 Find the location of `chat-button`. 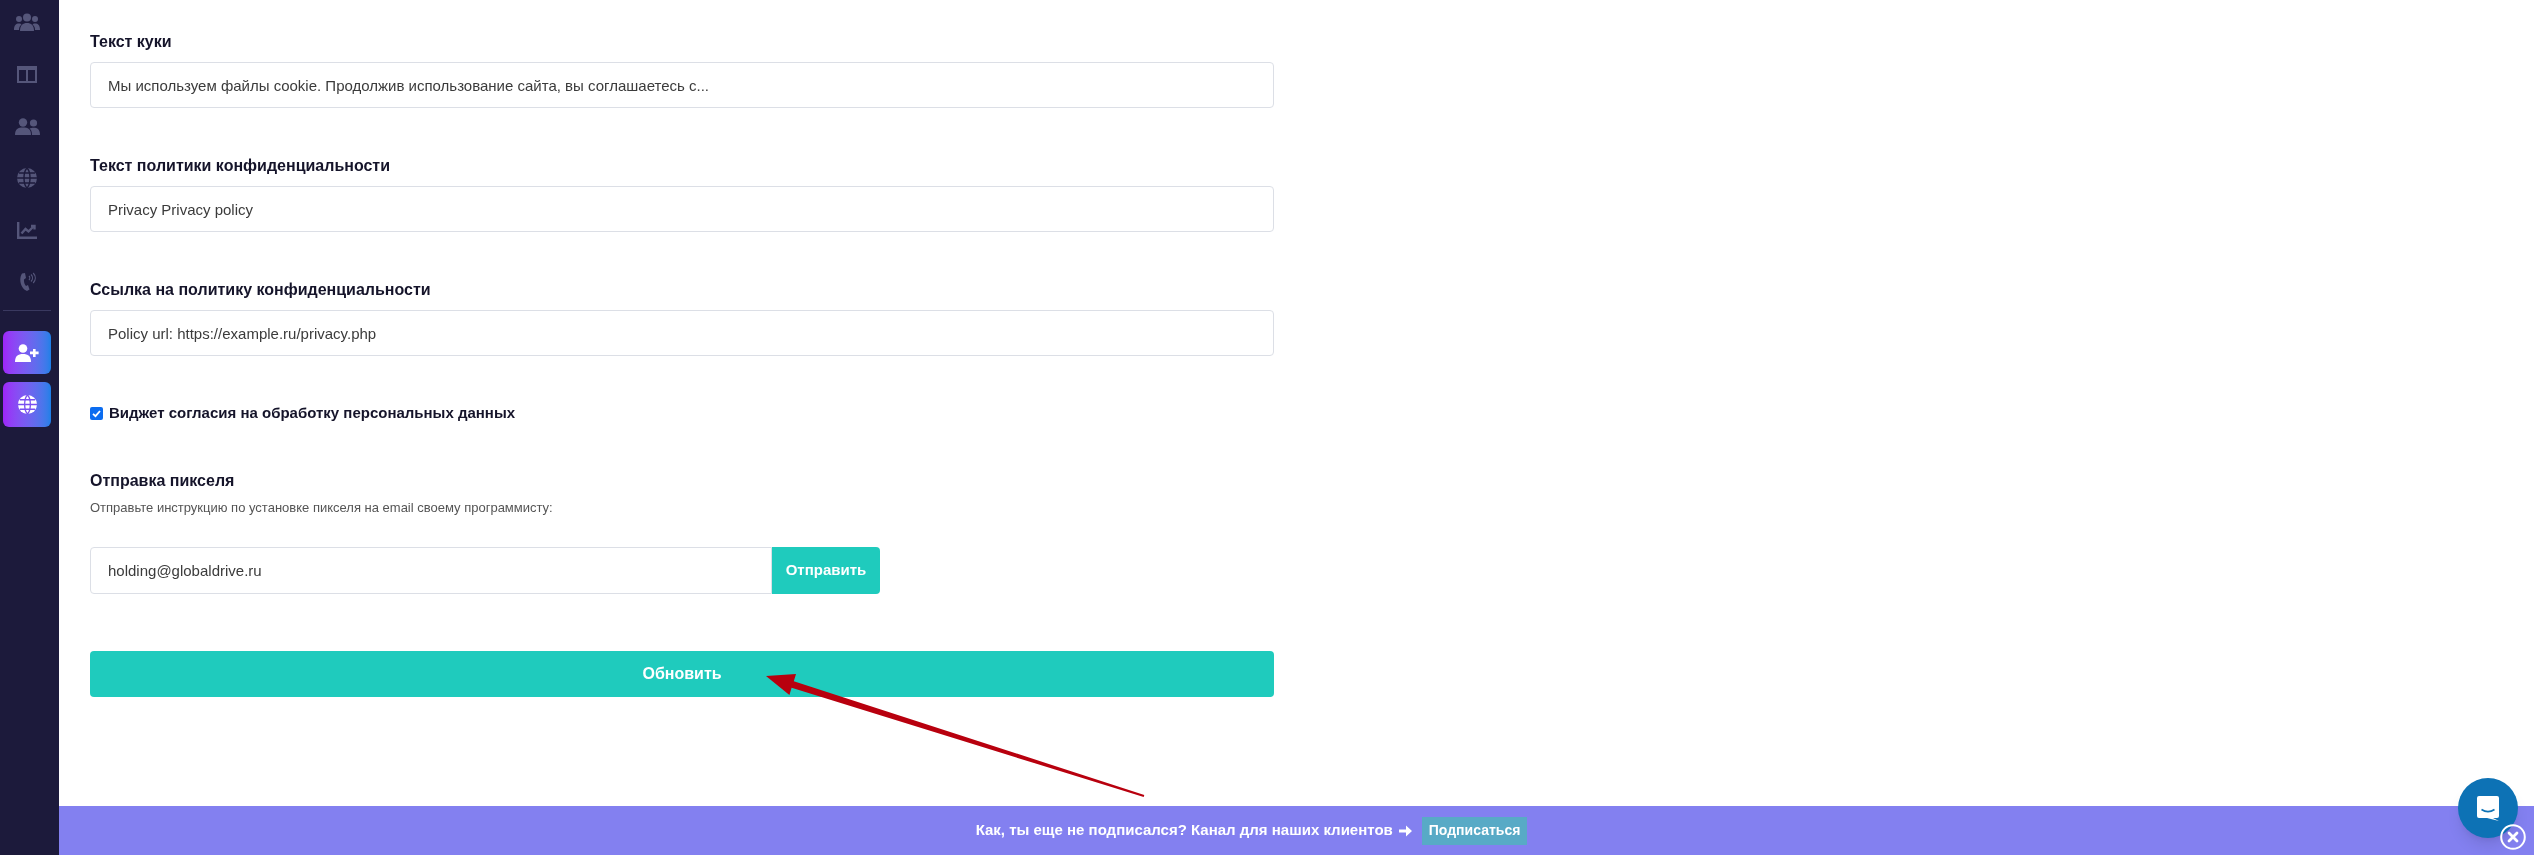

chat-button is located at coordinates (2488, 808).